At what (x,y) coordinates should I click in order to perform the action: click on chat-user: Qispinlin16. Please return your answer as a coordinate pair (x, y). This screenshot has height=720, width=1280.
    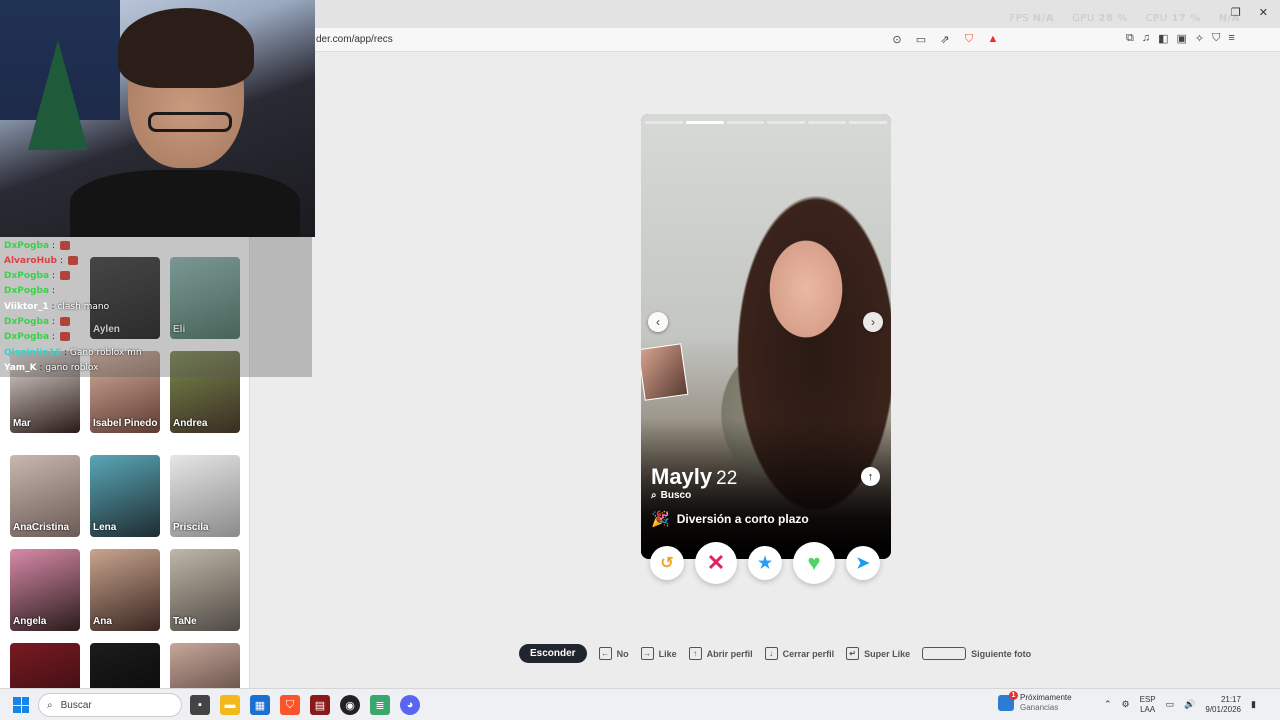
    Looking at the image, I should click on (33, 353).